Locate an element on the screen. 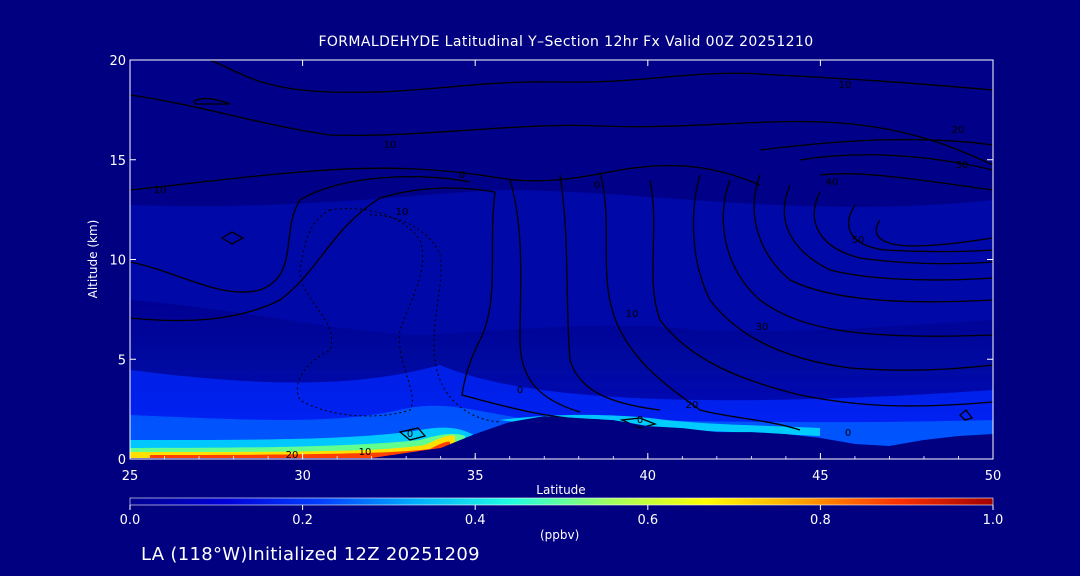 This screenshot has width=1080, height=576. contour-label: 40 is located at coordinates (832, 182).